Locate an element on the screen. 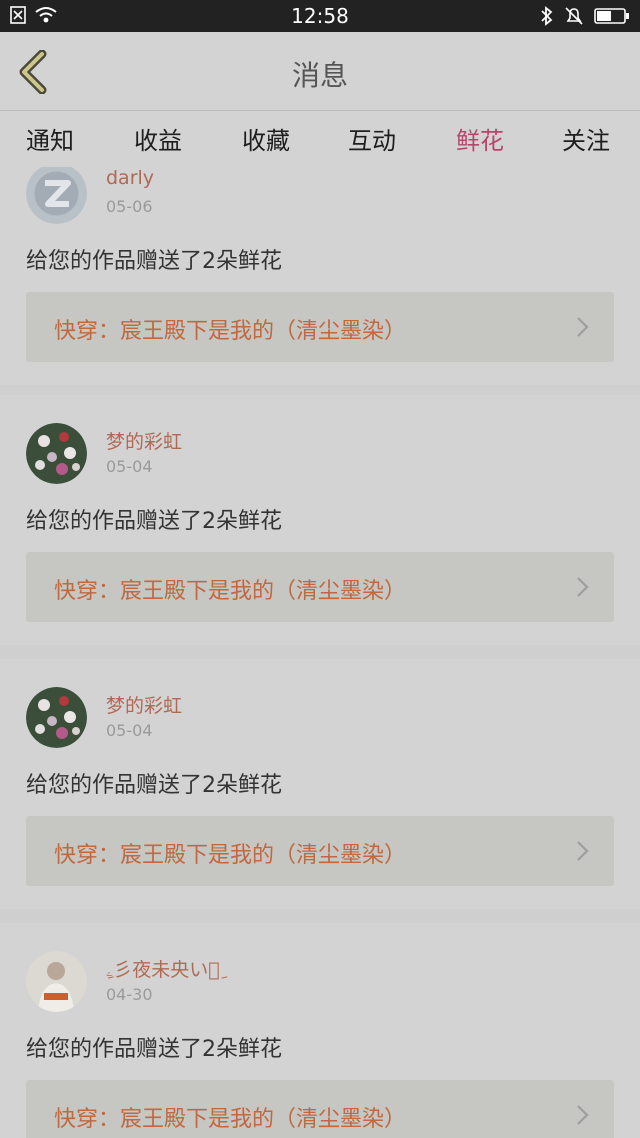 The height and width of the screenshot is (1138, 640). tab-notifications: 通知 is located at coordinates (50, 138).